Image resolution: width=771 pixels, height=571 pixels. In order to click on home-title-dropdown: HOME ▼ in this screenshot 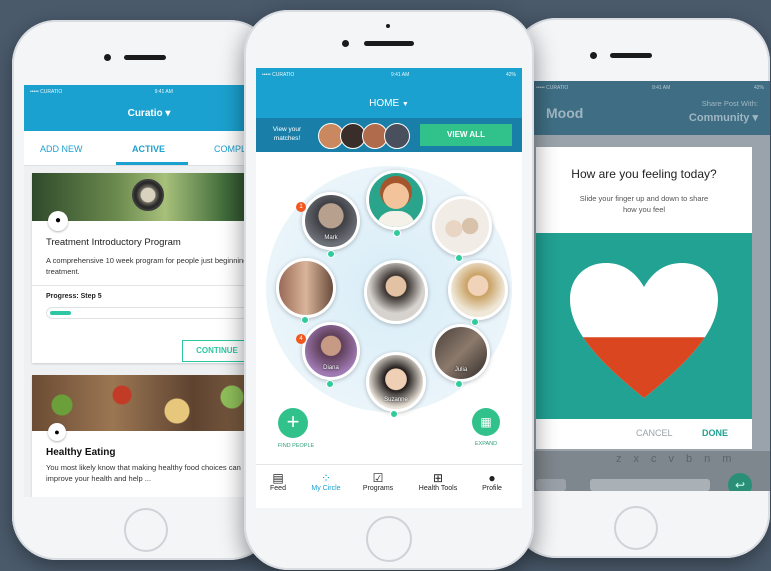, I will do `click(389, 103)`.